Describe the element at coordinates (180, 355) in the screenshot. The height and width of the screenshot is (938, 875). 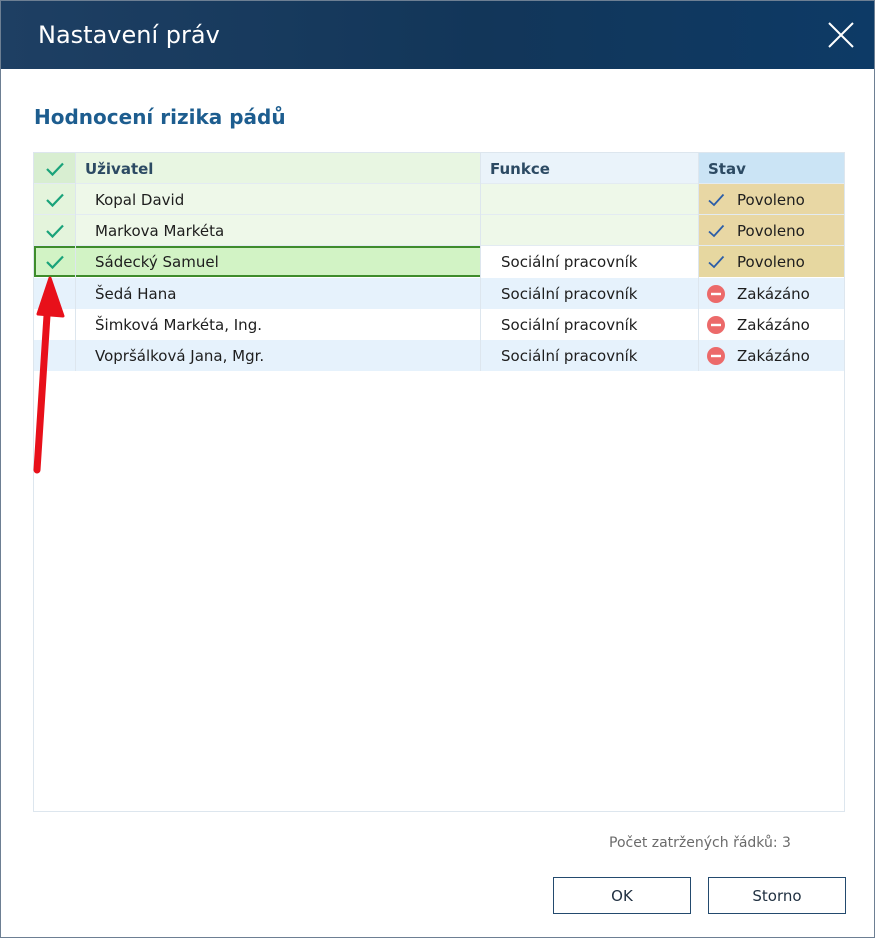
I see `user-name: Vopršálková Jana, Mgr.` at that location.